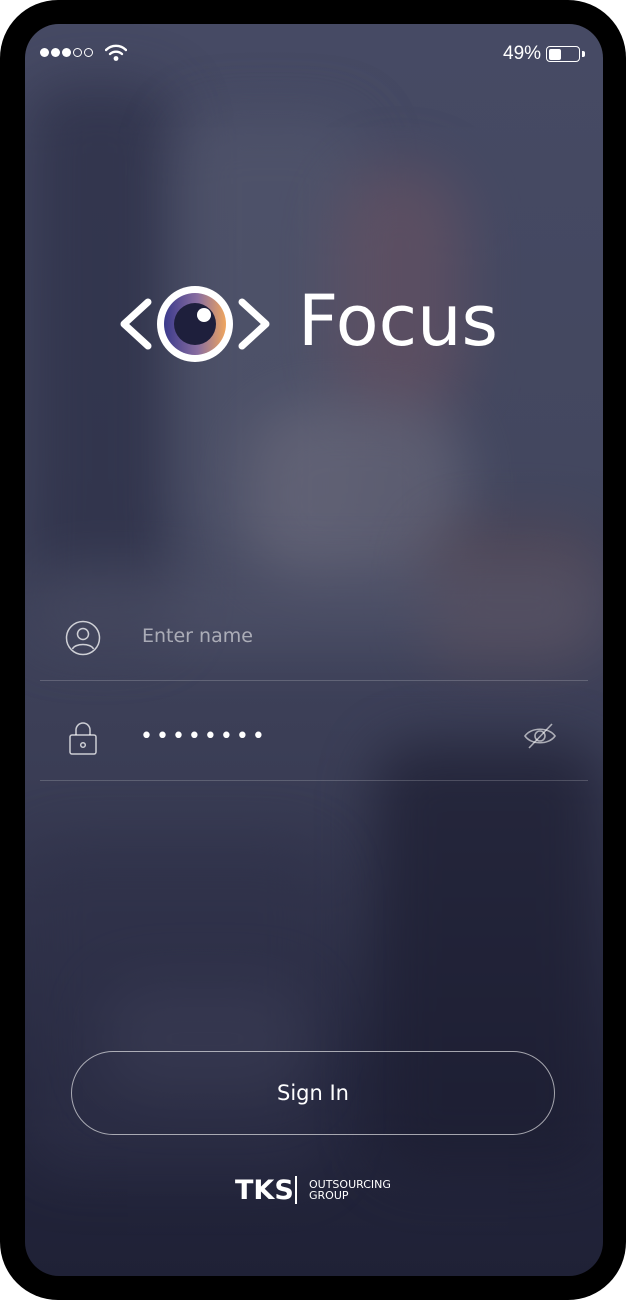  Describe the element at coordinates (398, 321) in the screenshot. I see `app-name: Focus` at that location.